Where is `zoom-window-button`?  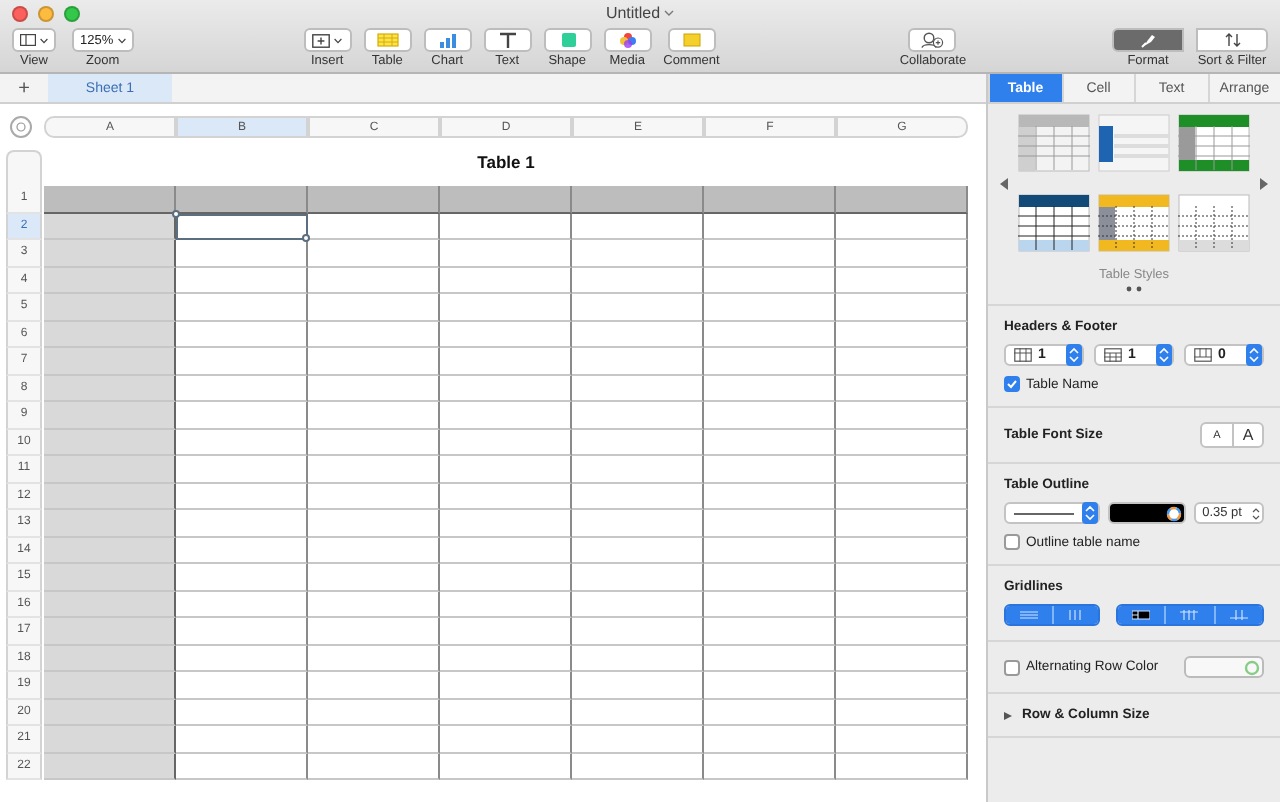 zoom-window-button is located at coordinates (72, 13).